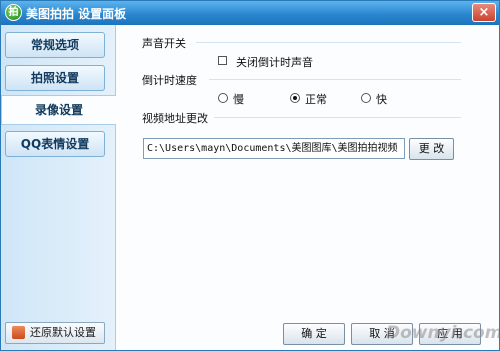  What do you see at coordinates (250, 13) in the screenshot?
I see `title-bar: 拍 美图拍拍 设置面板 ×` at bounding box center [250, 13].